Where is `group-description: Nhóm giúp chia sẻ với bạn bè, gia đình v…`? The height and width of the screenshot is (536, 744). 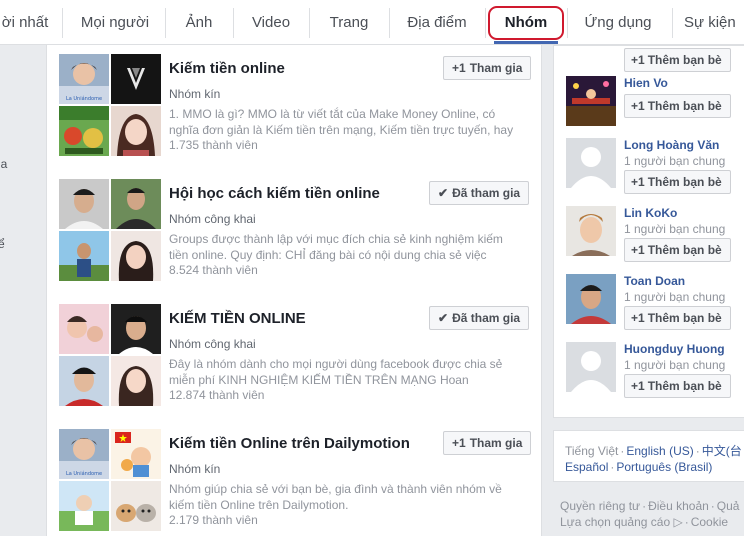 group-description: Nhóm giúp chia sẻ với bạn bè, gia đình v… is located at coordinates (335, 497).